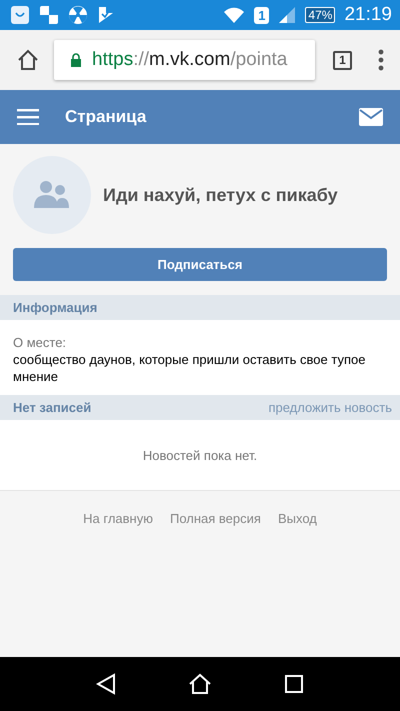 This screenshot has width=400, height=711. What do you see at coordinates (189, 368) in the screenshot?
I see `info-text: сообщество даунов, которые пришли оставить свое тупое мнение` at bounding box center [189, 368].